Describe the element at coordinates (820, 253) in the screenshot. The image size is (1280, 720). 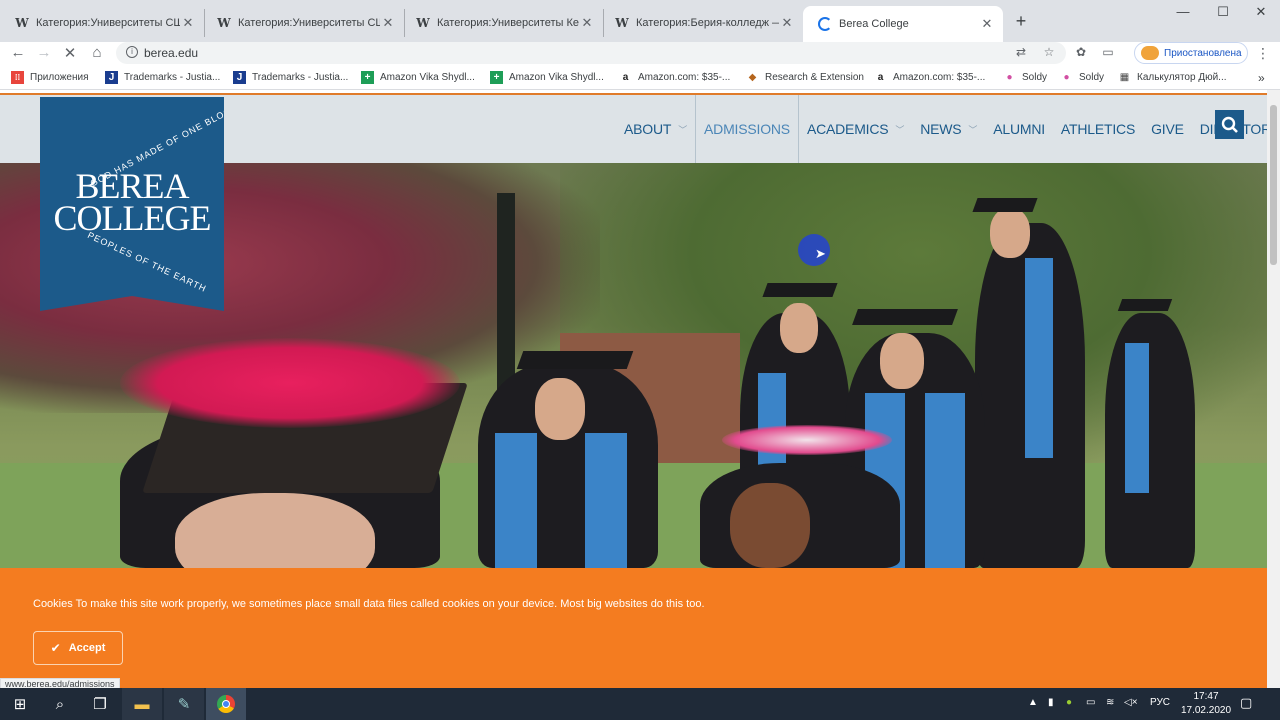
I see `mouse-cursor-icon: ➤` at that location.